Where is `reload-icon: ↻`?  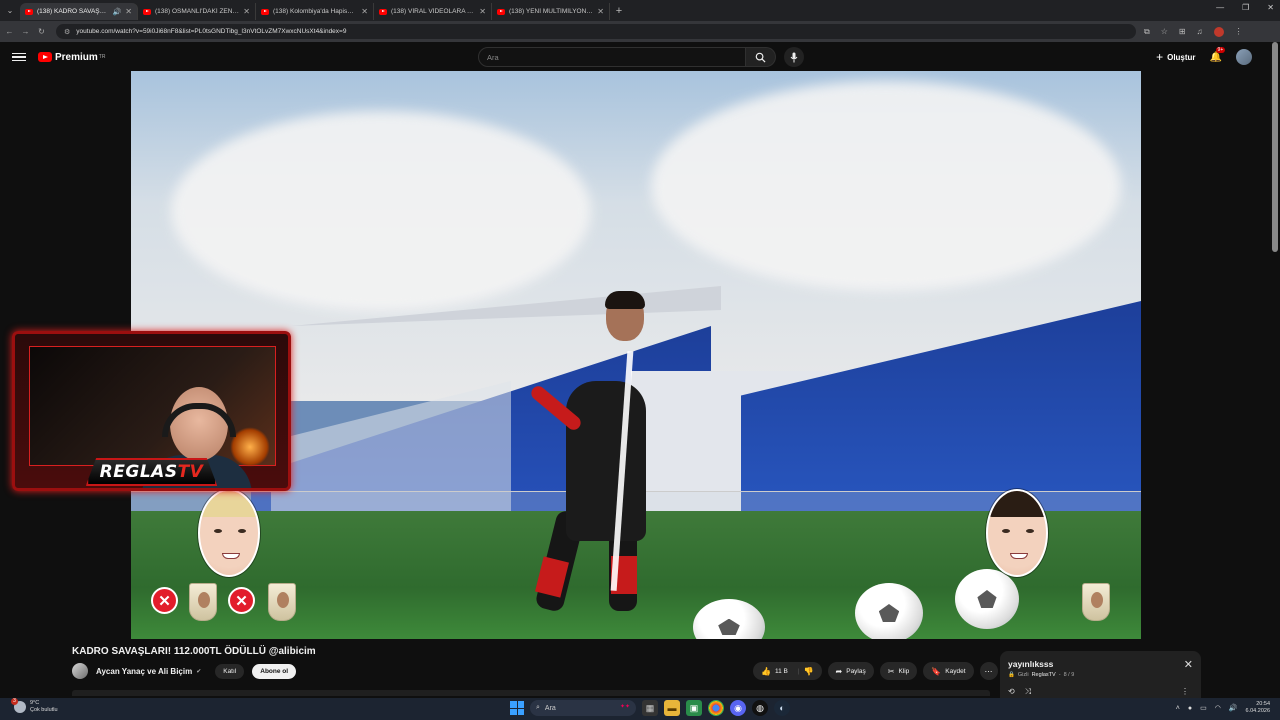 reload-icon: ↻ is located at coordinates (41, 31).